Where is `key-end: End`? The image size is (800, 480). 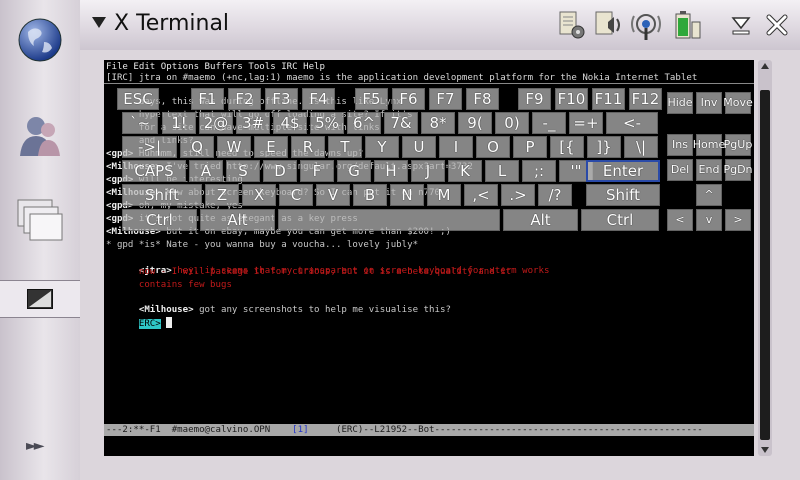
key-end: End is located at coordinates (709, 170).